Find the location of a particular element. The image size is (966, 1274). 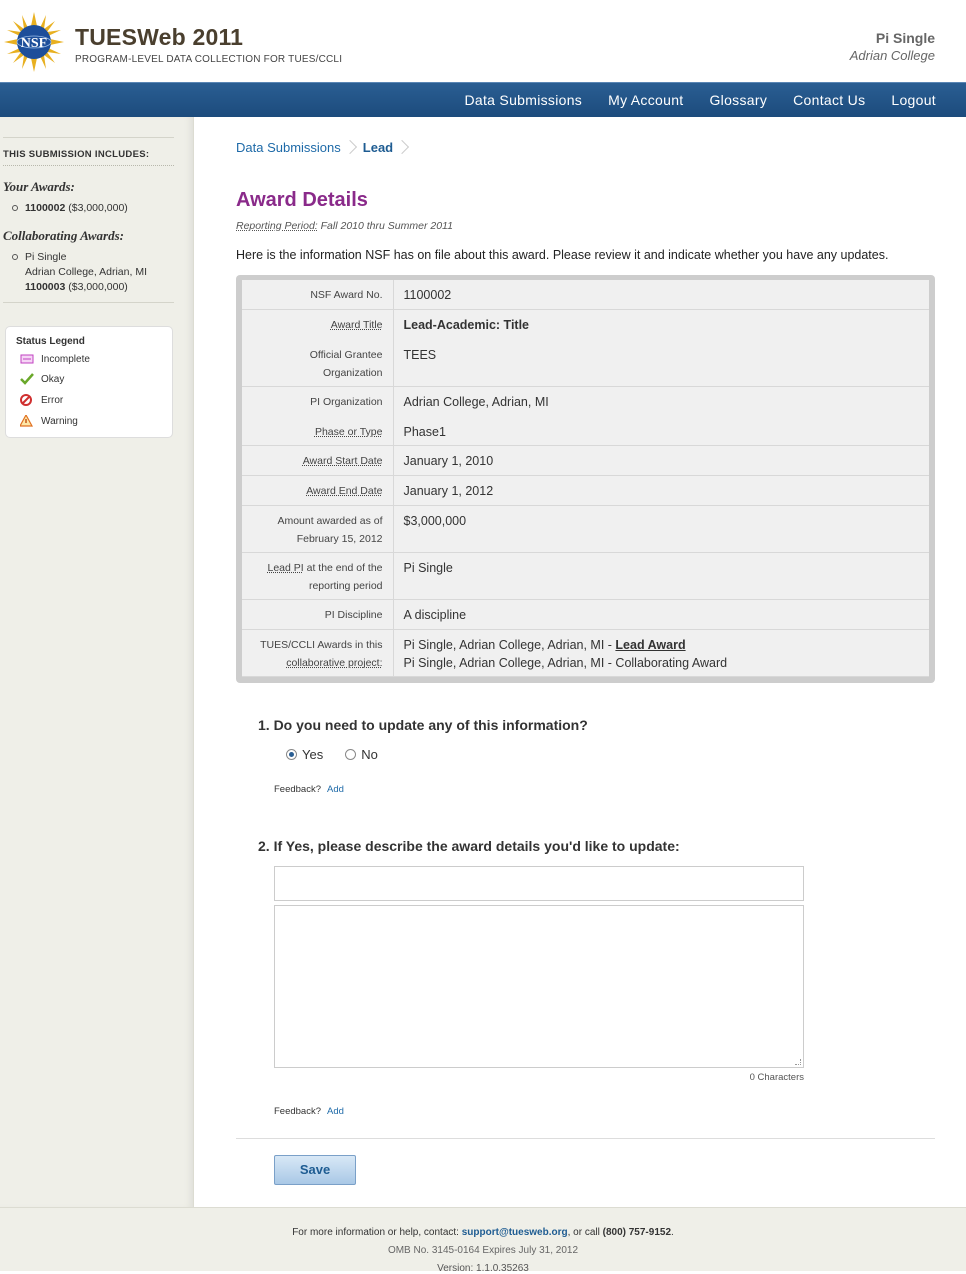

breadcrumb-data-submissions: Data Submissions is located at coordinates (288, 147).